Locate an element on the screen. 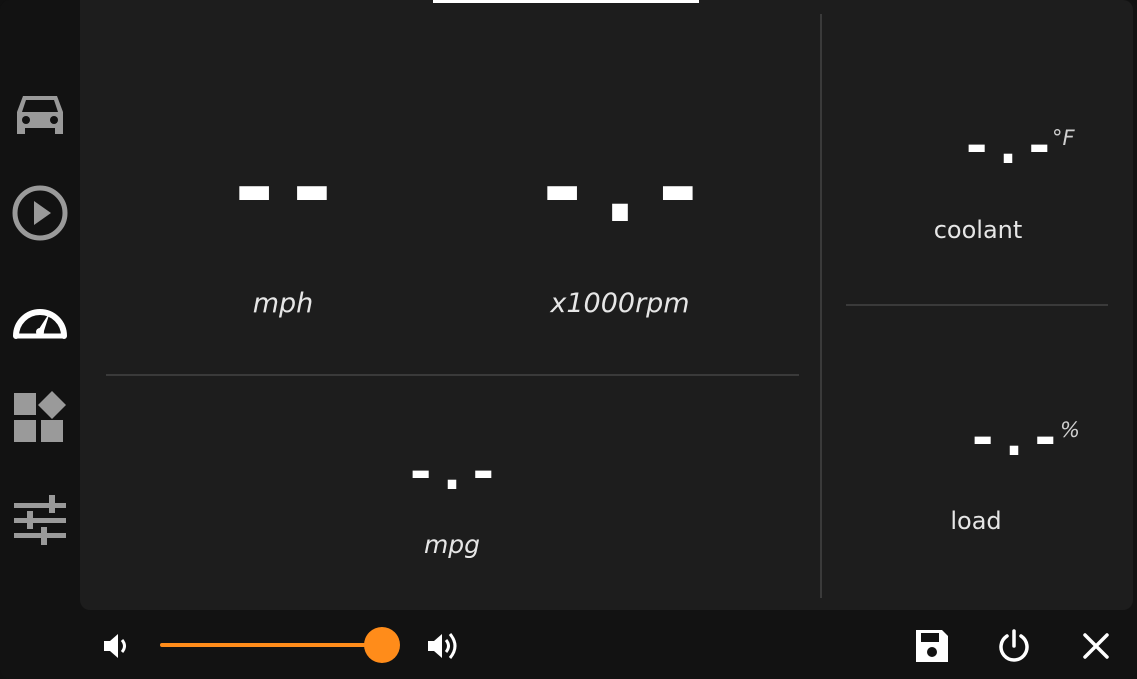 The image size is (1137, 679). volume-up-icon is located at coordinates (442, 646).